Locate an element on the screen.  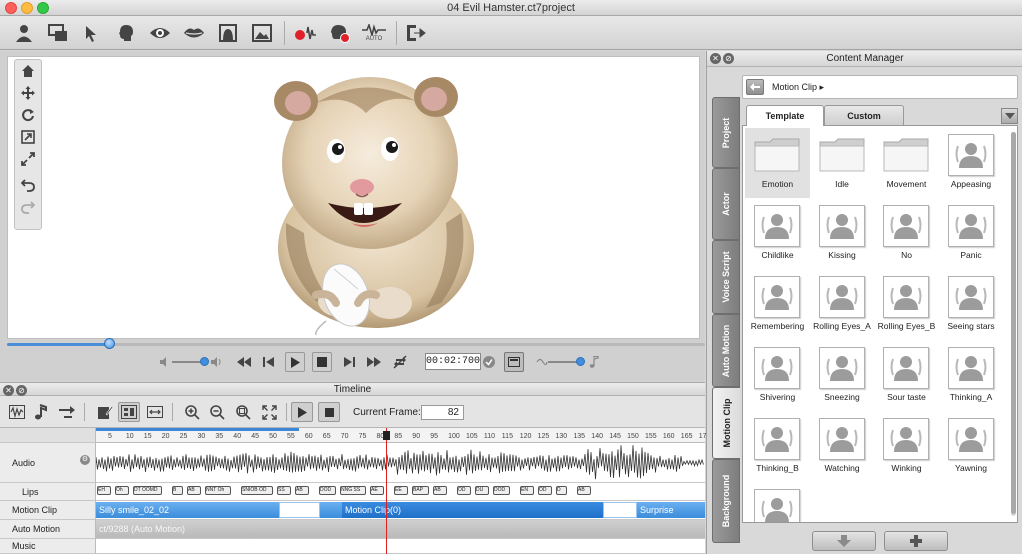
zoom-in-icon is located at coordinates (192, 412).